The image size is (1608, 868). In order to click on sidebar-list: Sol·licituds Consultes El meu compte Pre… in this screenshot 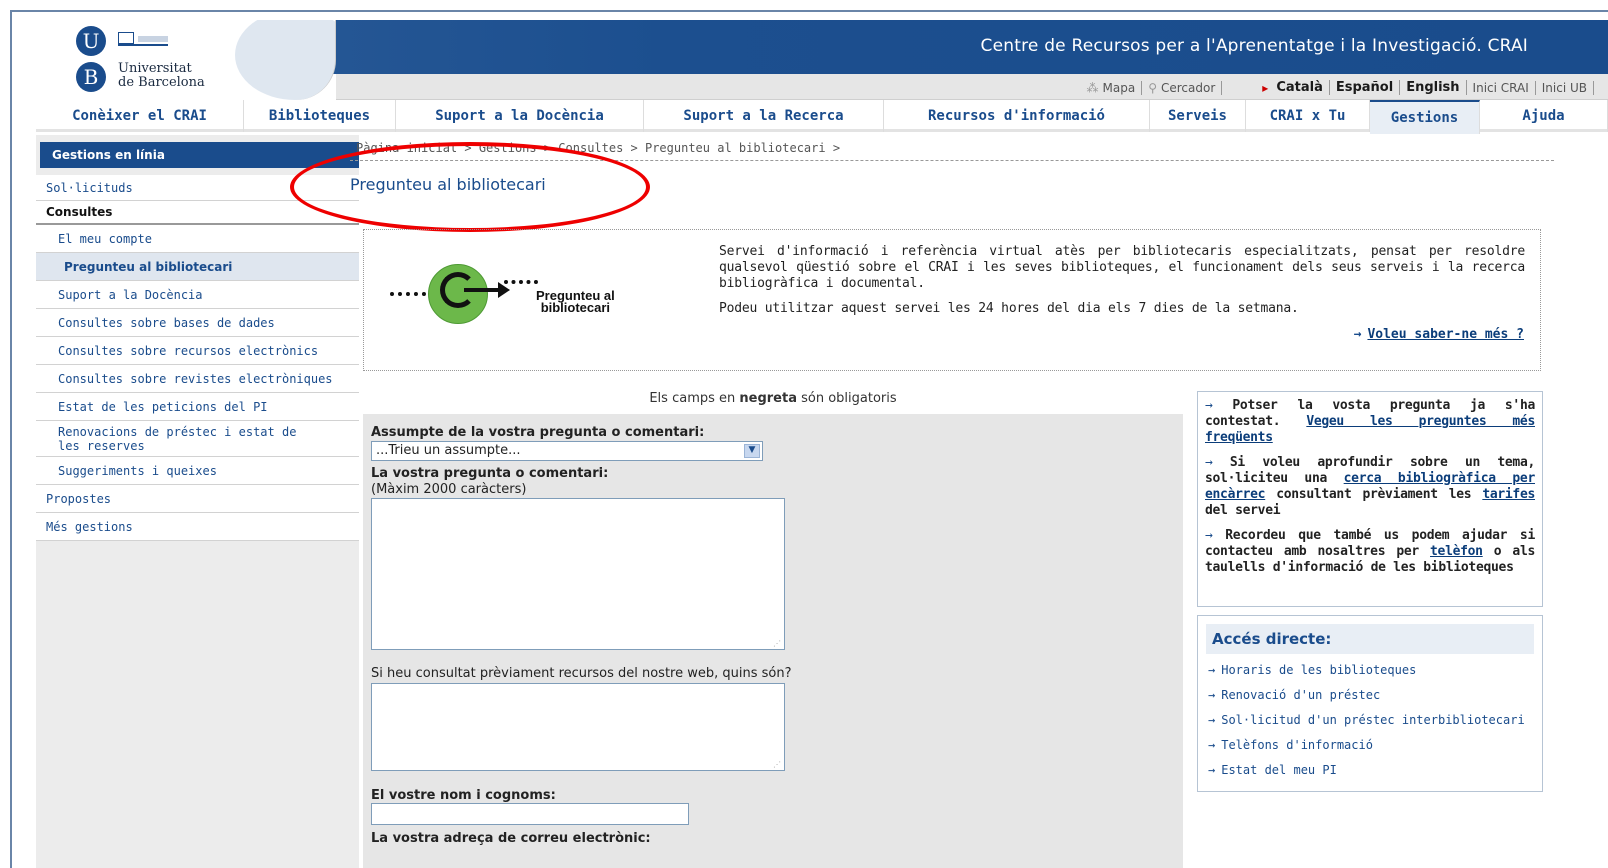, I will do `click(197, 358)`.